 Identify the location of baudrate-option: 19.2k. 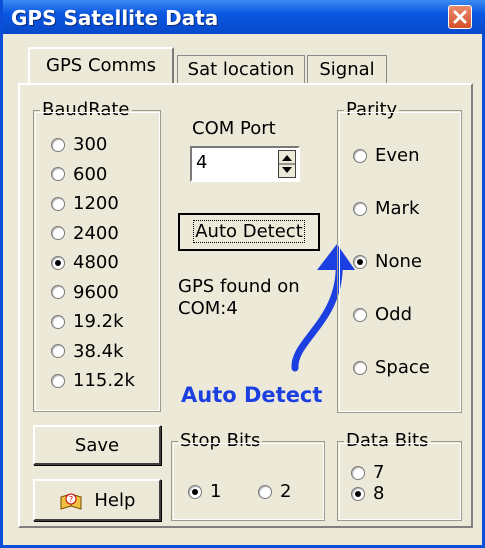
(87, 321).